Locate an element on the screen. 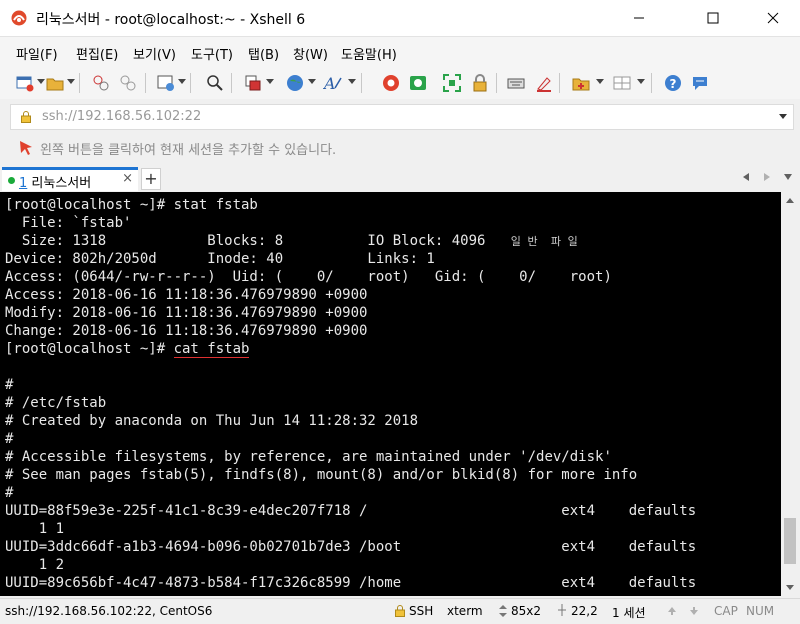 Image resolution: width=800 pixels, height=624 pixels. terminal-line-text: # /etc/fstab is located at coordinates (56, 403).